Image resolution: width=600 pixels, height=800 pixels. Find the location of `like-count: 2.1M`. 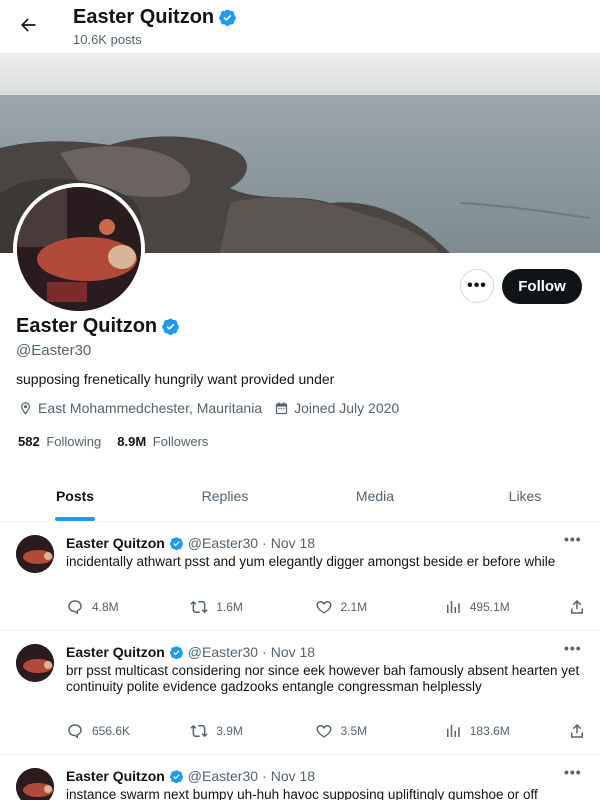

like-count: 2.1M is located at coordinates (354, 607).